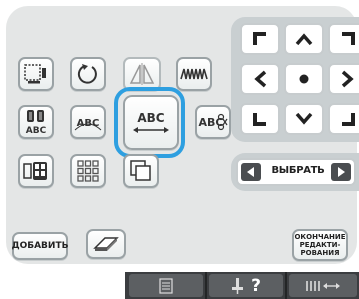 This screenshot has height=299, width=359. Describe the element at coordinates (348, 119) in the screenshot. I see `corner-down-right-icon` at that location.